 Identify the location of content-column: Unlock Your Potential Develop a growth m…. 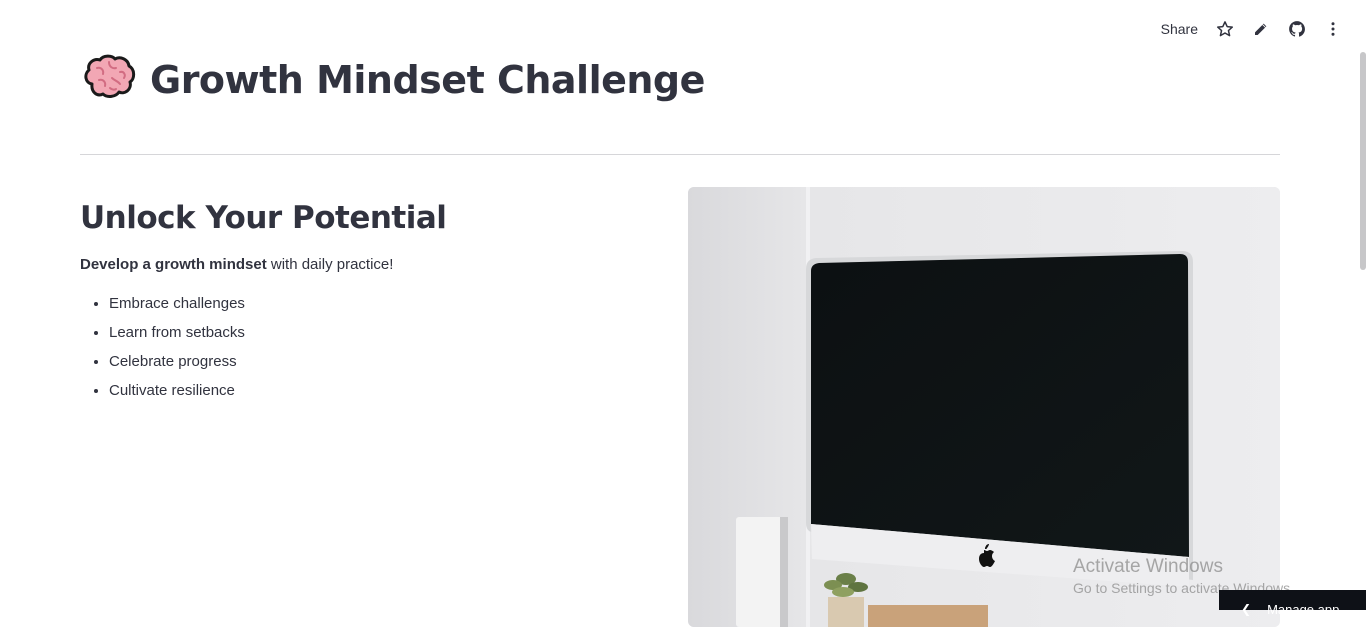
(360, 302).